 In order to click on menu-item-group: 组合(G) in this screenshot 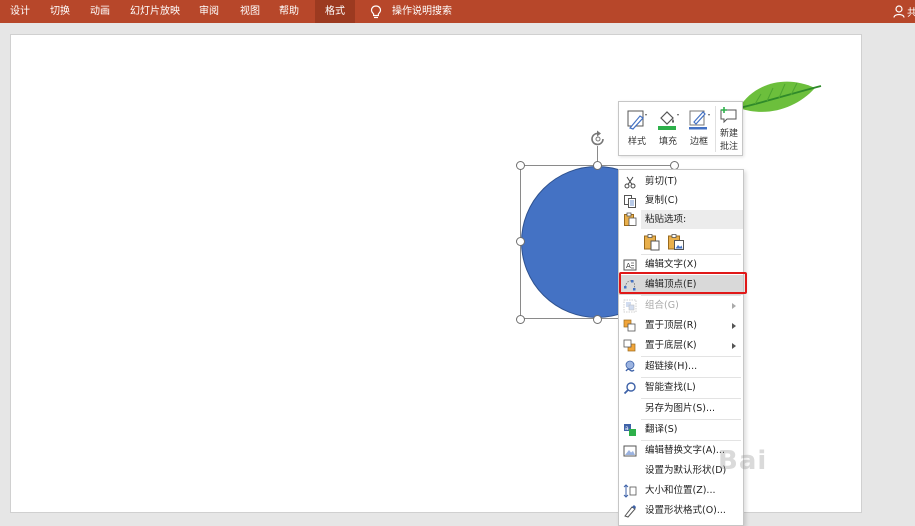, I will do `click(681, 306)`.